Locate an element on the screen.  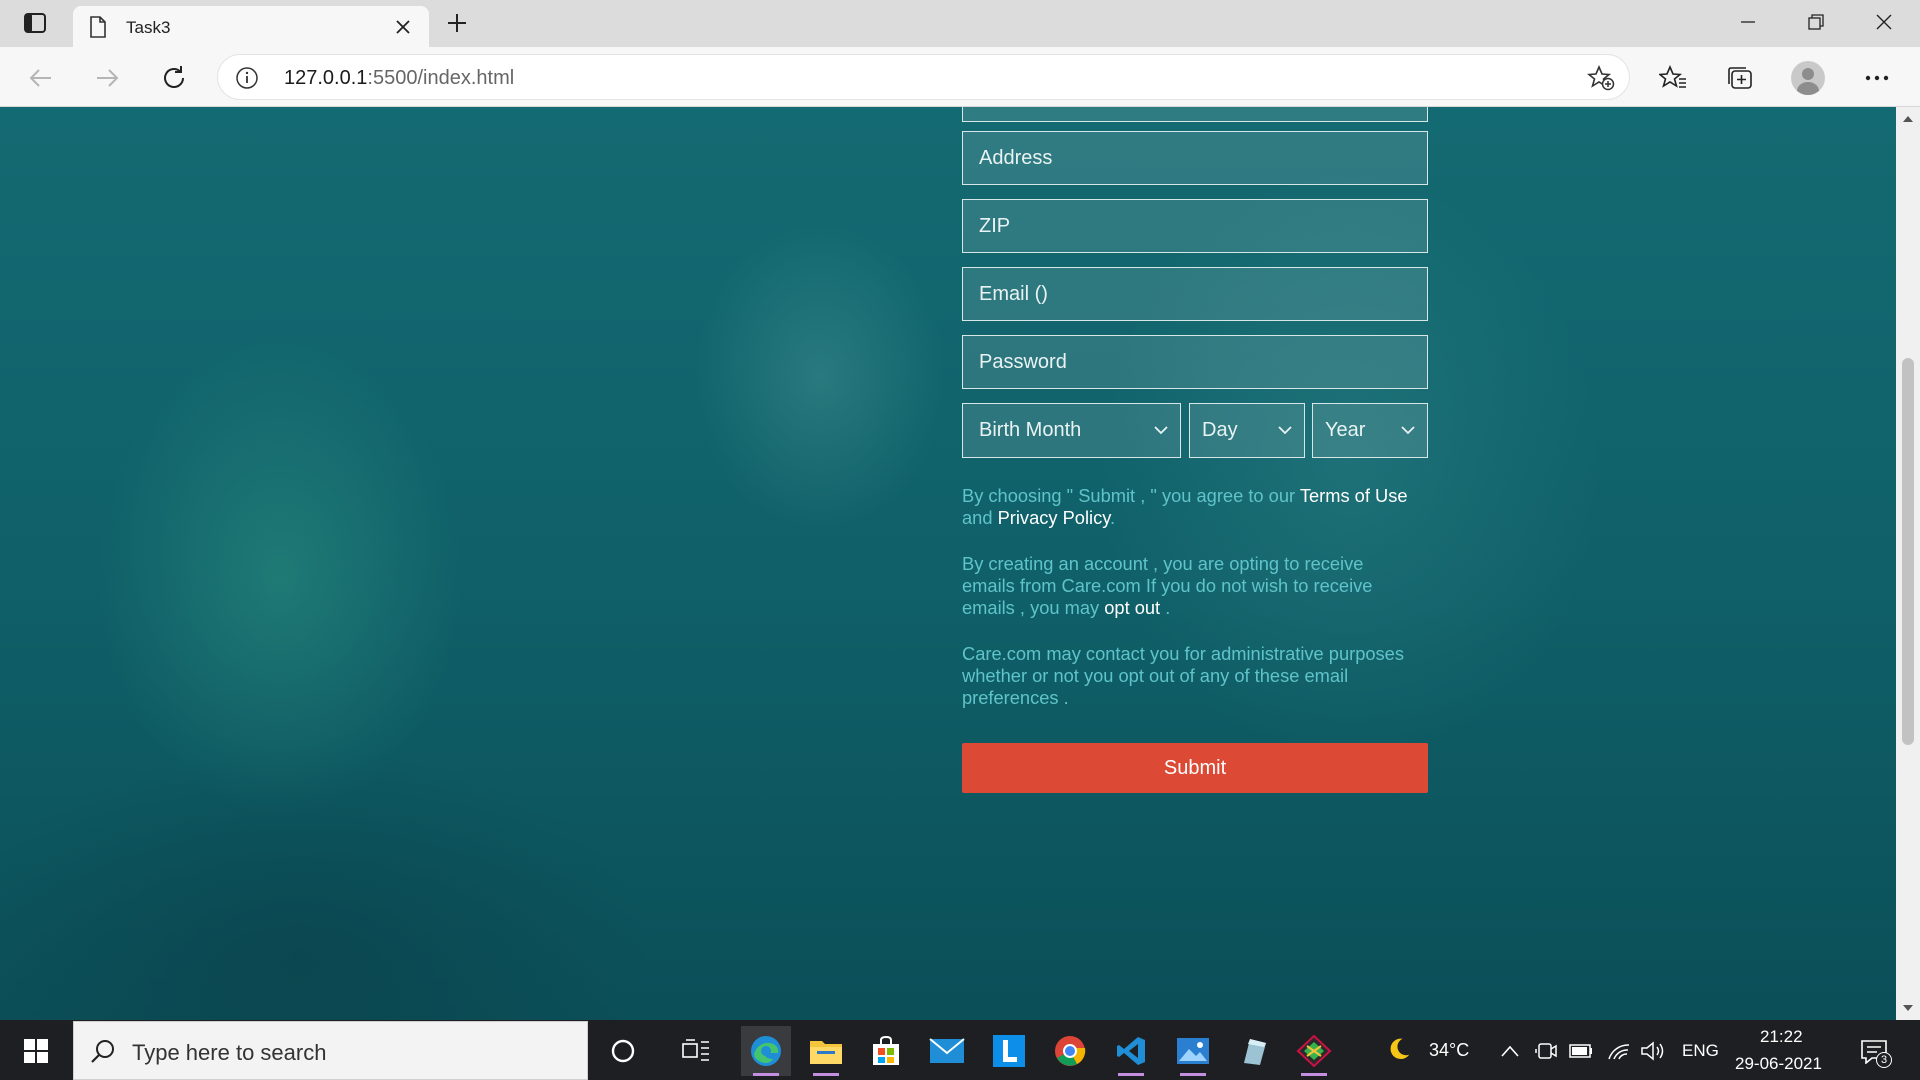
cortana-button is located at coordinates (623, 1051).